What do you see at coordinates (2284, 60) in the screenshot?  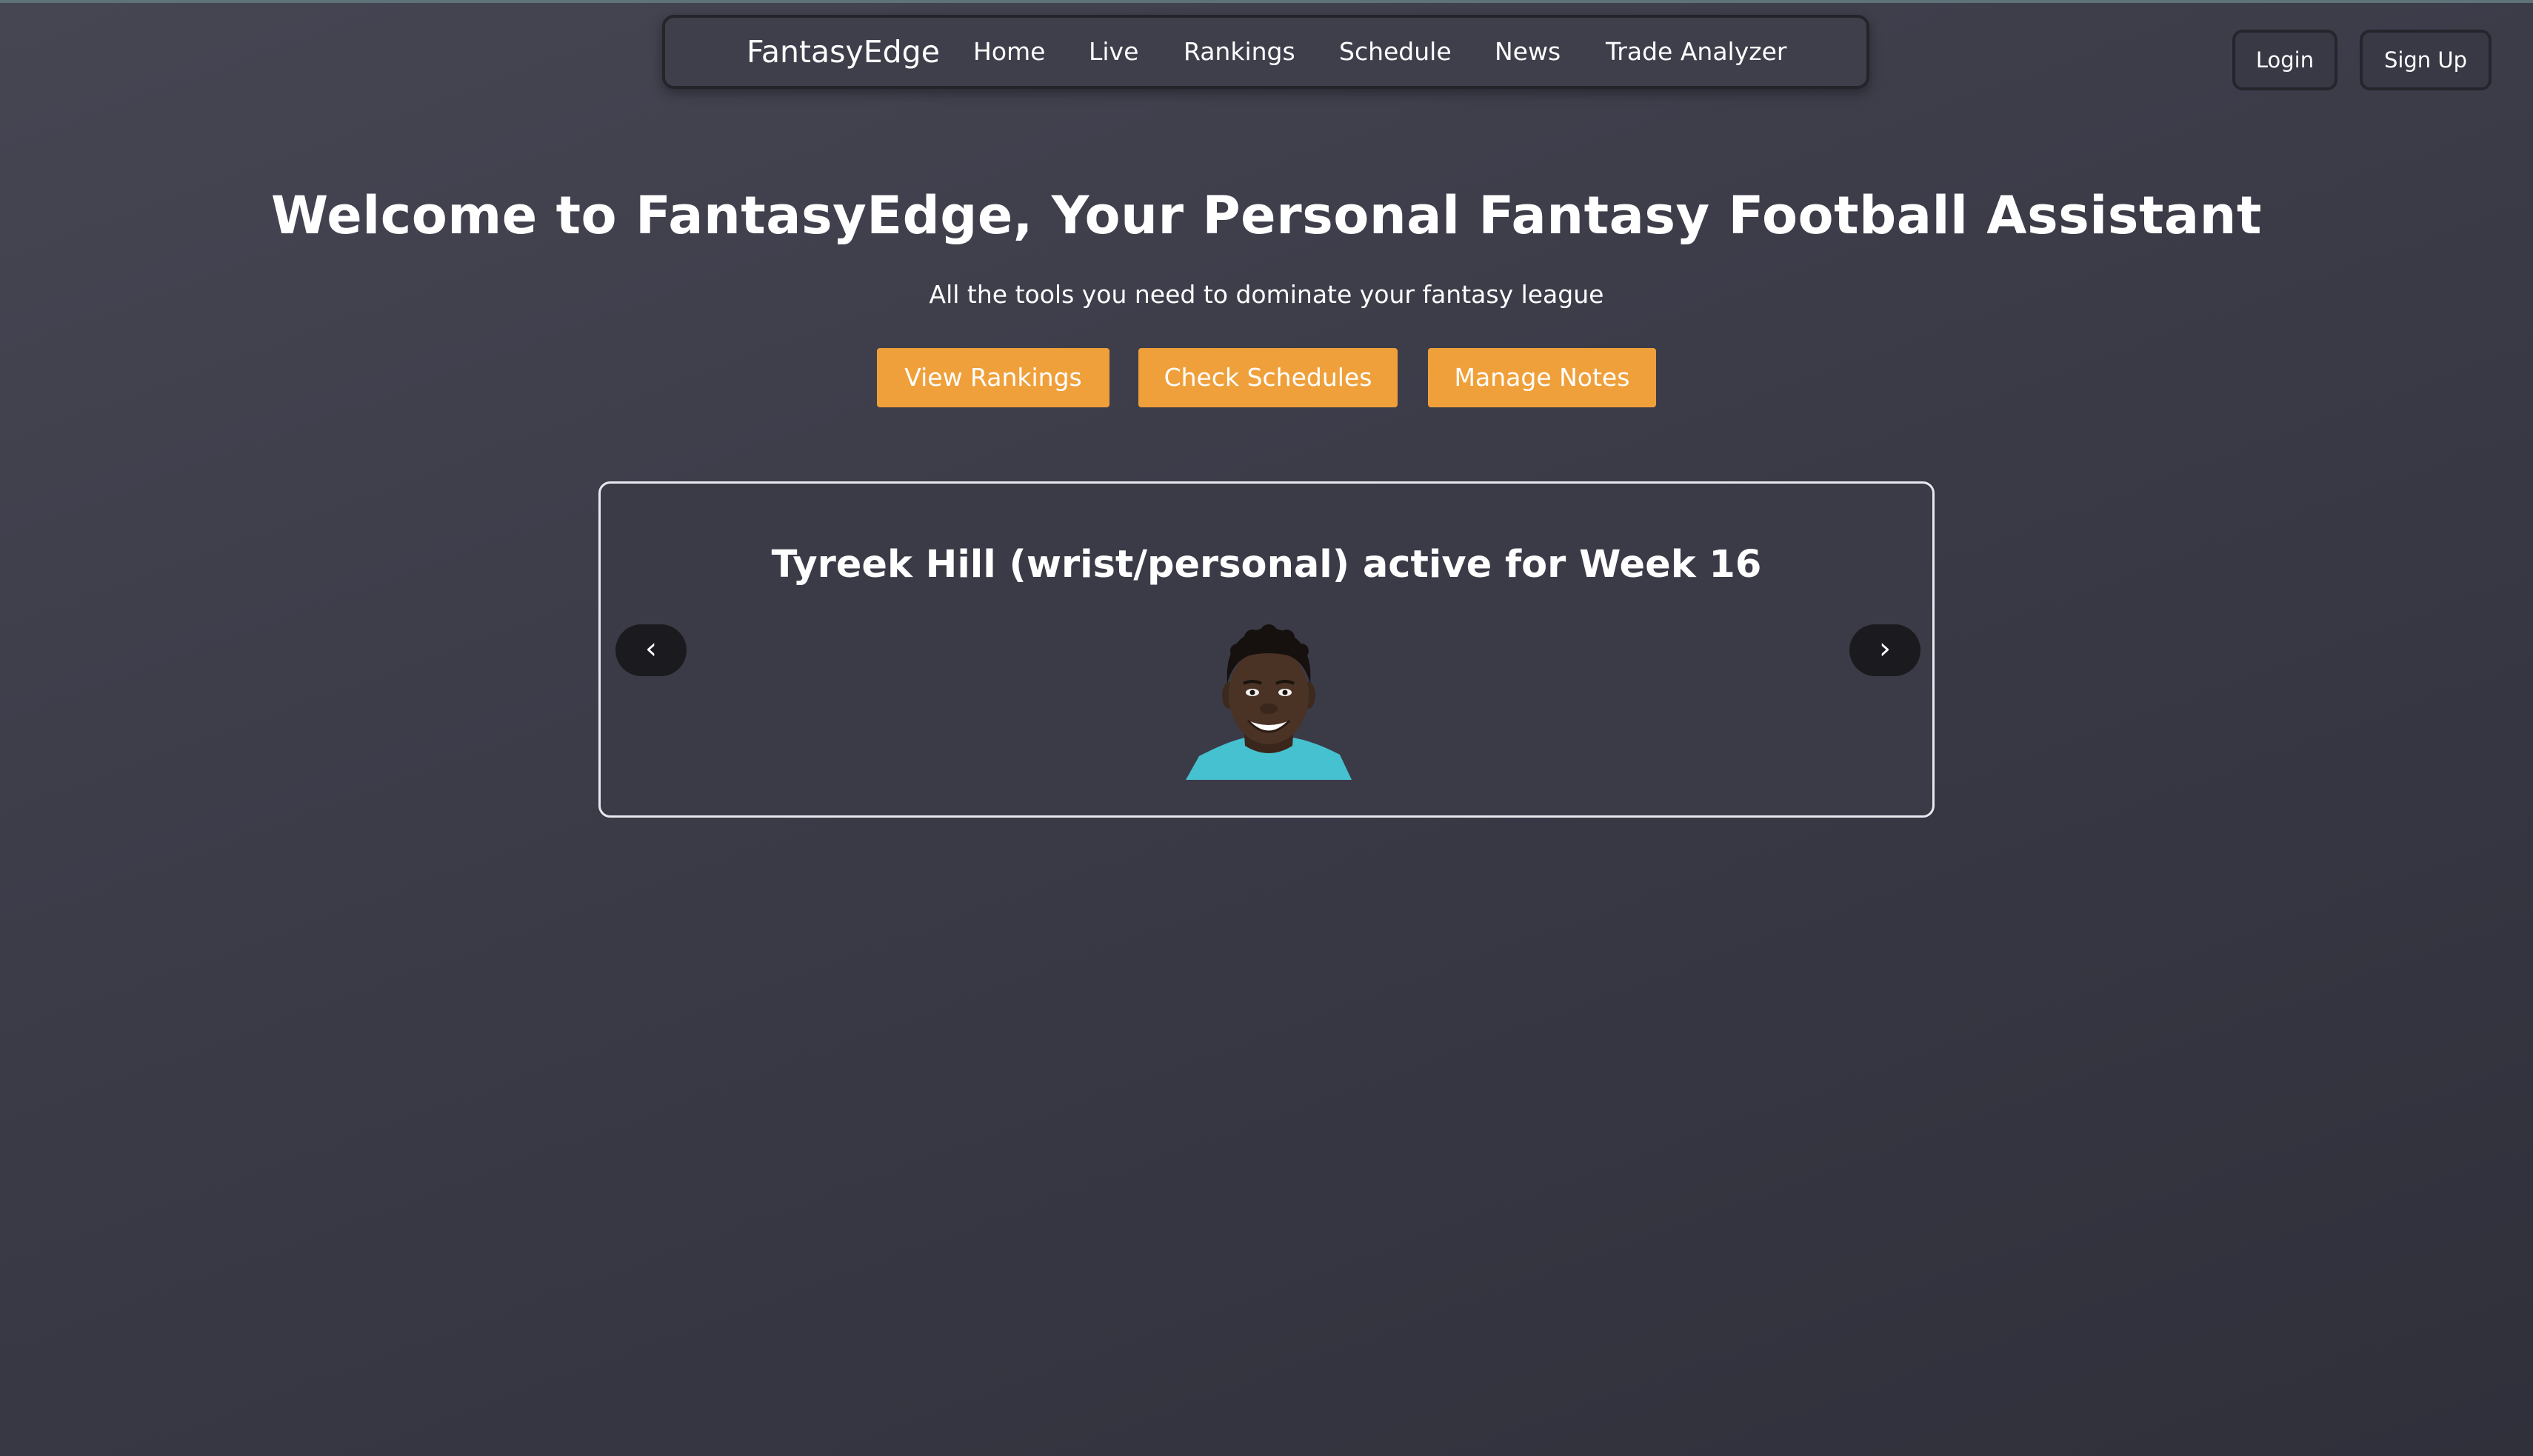 I see `login-button: Login` at bounding box center [2284, 60].